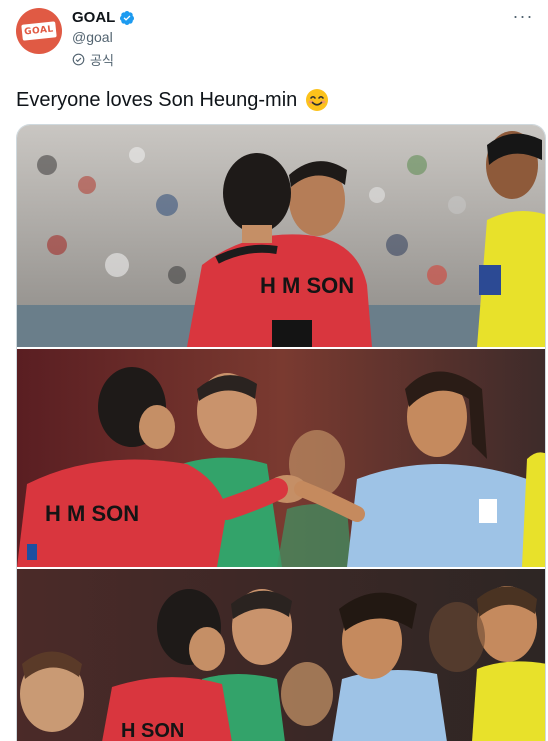 This screenshot has width=548, height=741. What do you see at coordinates (152, 730) in the screenshot?
I see `photo-3-jersey-text: H SON` at bounding box center [152, 730].